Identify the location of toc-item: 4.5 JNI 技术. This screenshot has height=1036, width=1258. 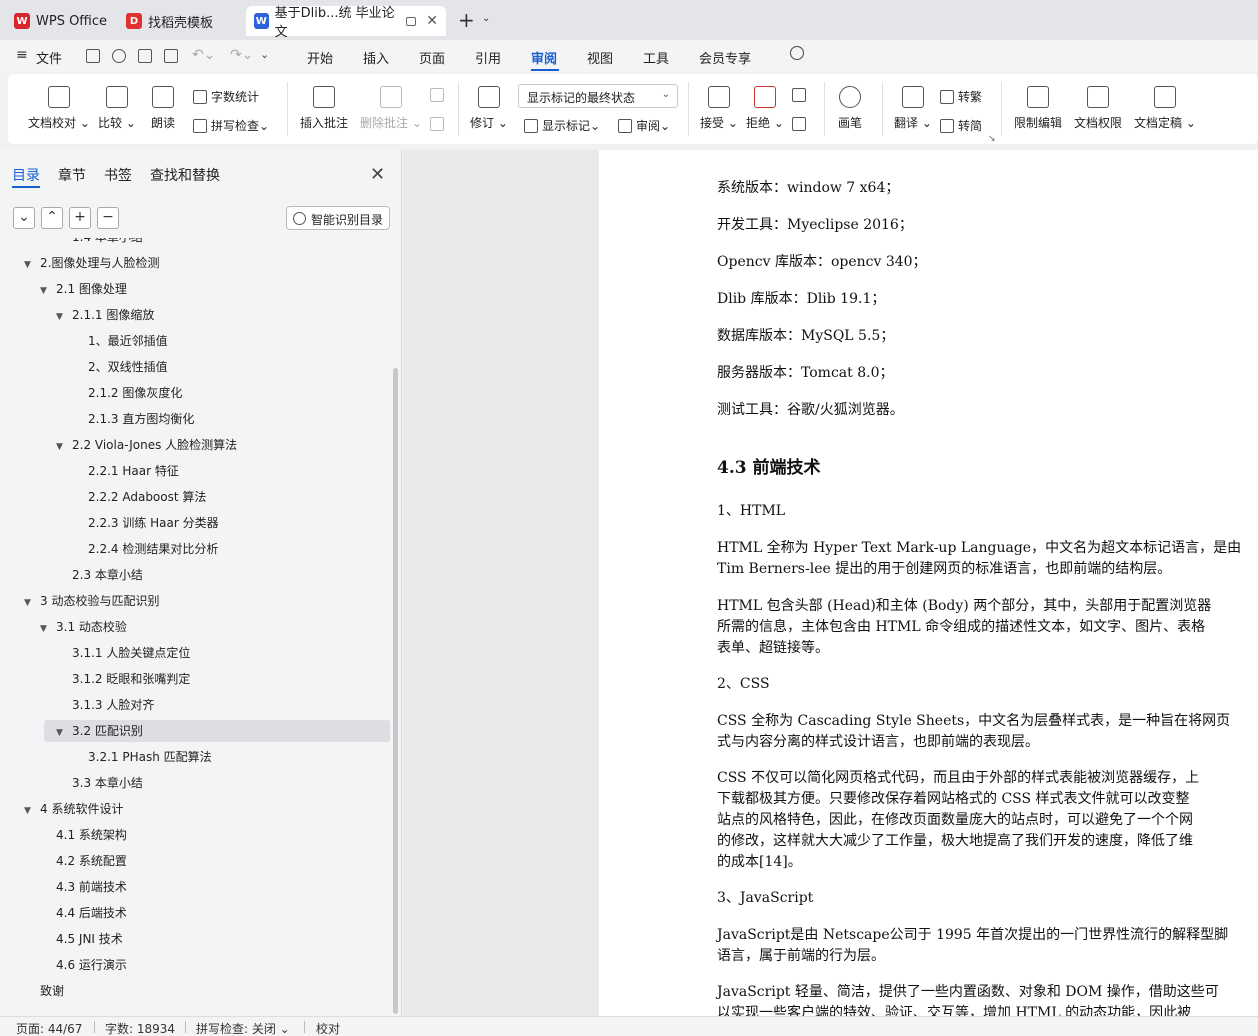
(89, 939).